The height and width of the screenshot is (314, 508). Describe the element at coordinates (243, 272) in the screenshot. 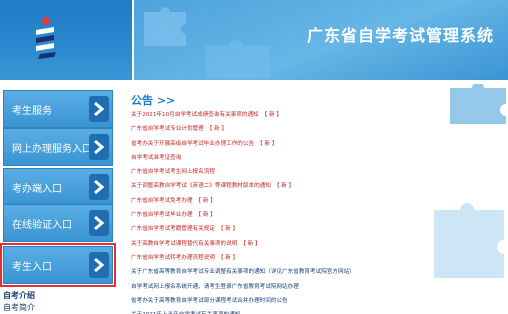

I see `announcement-link: 关于广东省高等教育自学考试专业调整有关事项的通知（详见广东省教育考试院官方网站）` at that location.